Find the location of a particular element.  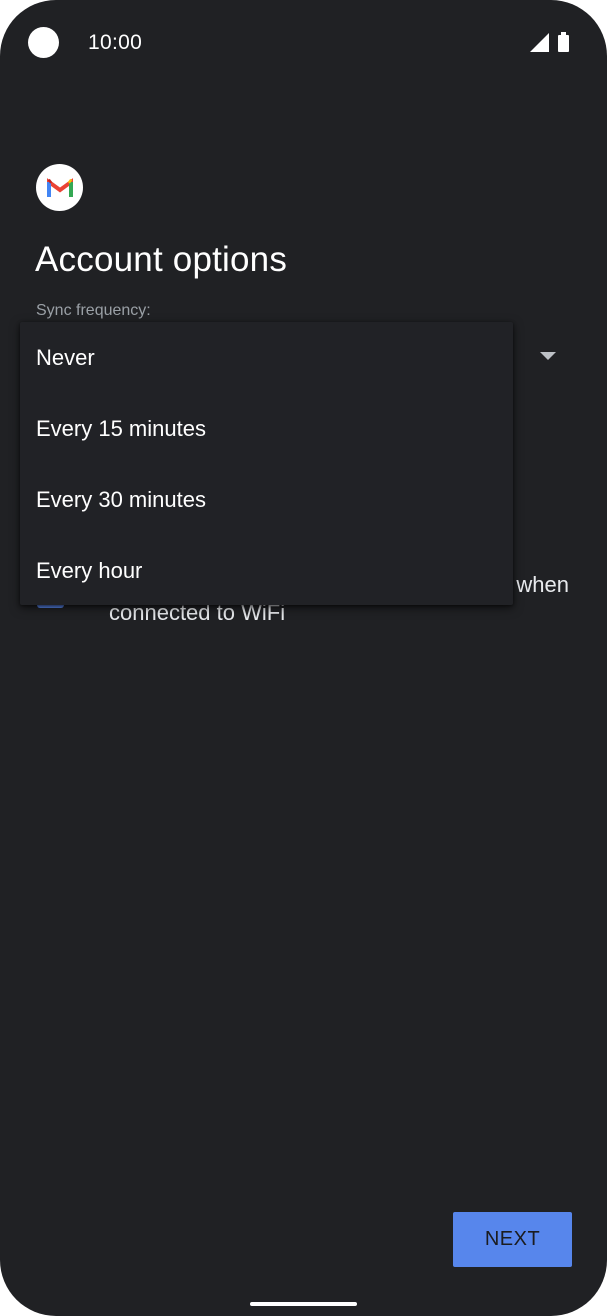

dropdown-arrow-icon is located at coordinates (548, 356).